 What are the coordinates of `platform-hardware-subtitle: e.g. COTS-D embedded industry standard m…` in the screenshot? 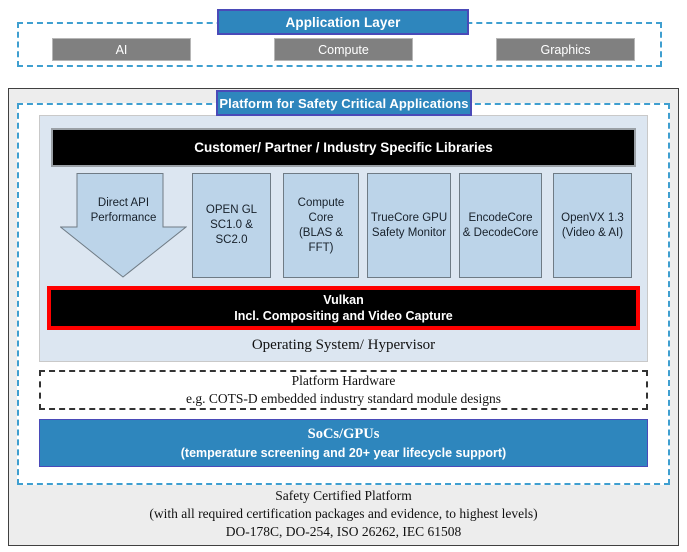 It's located at (343, 398).